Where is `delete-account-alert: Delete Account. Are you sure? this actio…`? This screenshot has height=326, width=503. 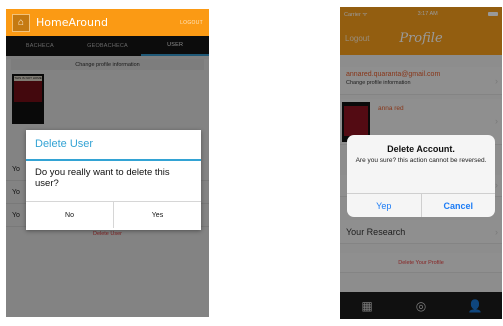
delete-account-alert: Delete Account. Are you sure? this actio… is located at coordinates (421, 176).